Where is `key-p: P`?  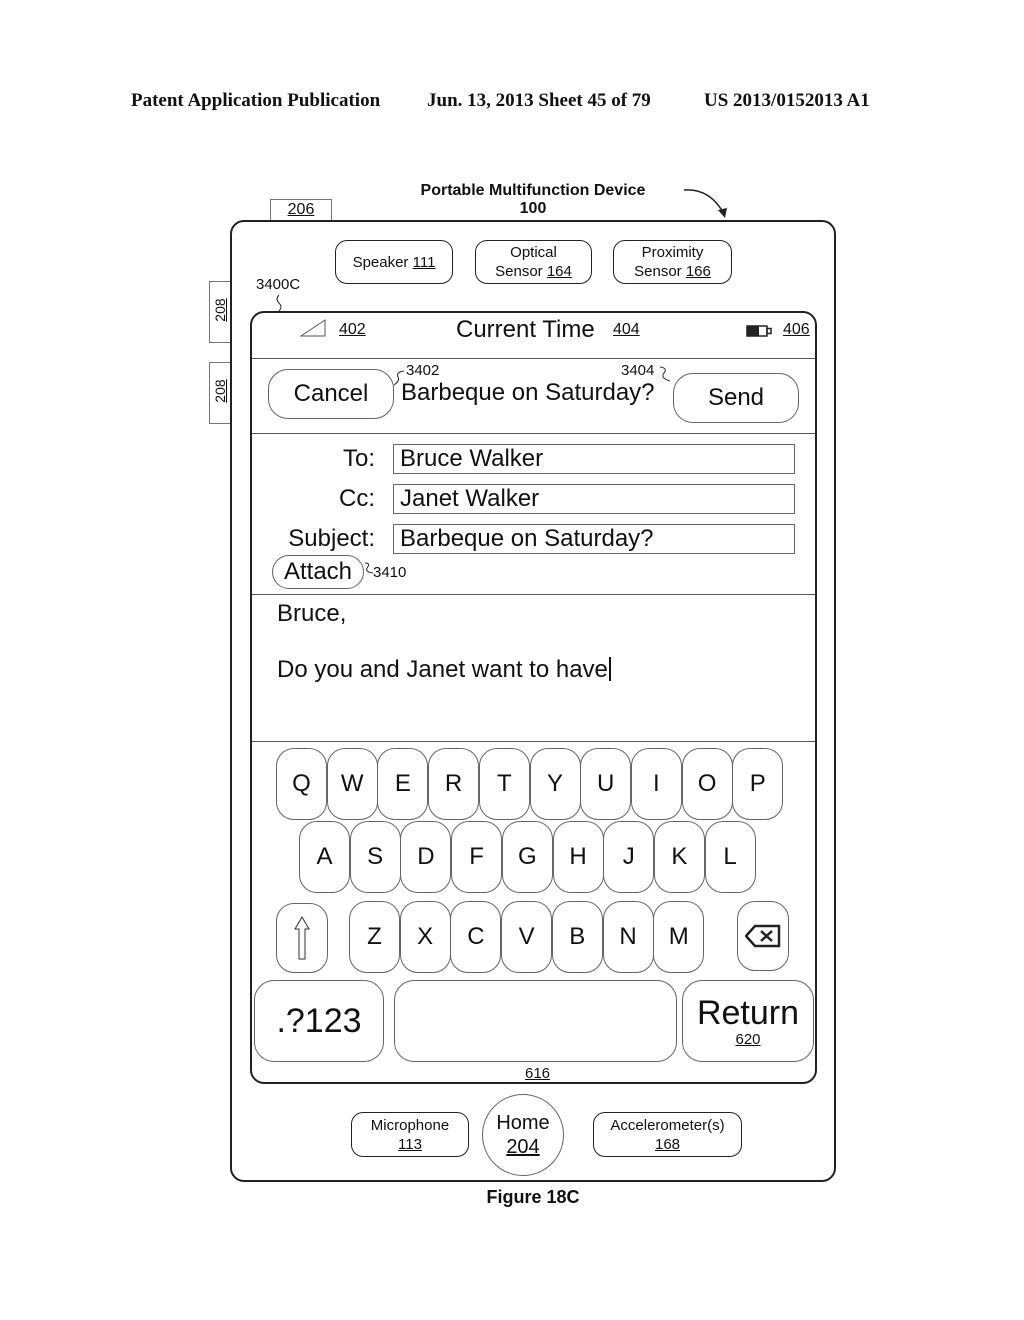
key-p: P is located at coordinates (758, 784).